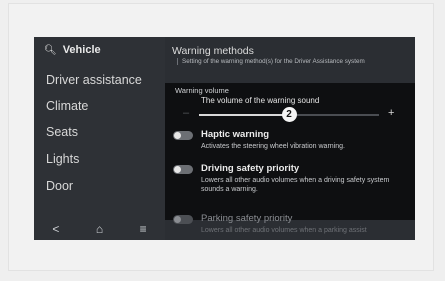 Image resolution: width=445 pixels, height=281 pixels. Describe the element at coordinates (183, 135) in the screenshot. I see `haptic-warning-toggle` at that location.